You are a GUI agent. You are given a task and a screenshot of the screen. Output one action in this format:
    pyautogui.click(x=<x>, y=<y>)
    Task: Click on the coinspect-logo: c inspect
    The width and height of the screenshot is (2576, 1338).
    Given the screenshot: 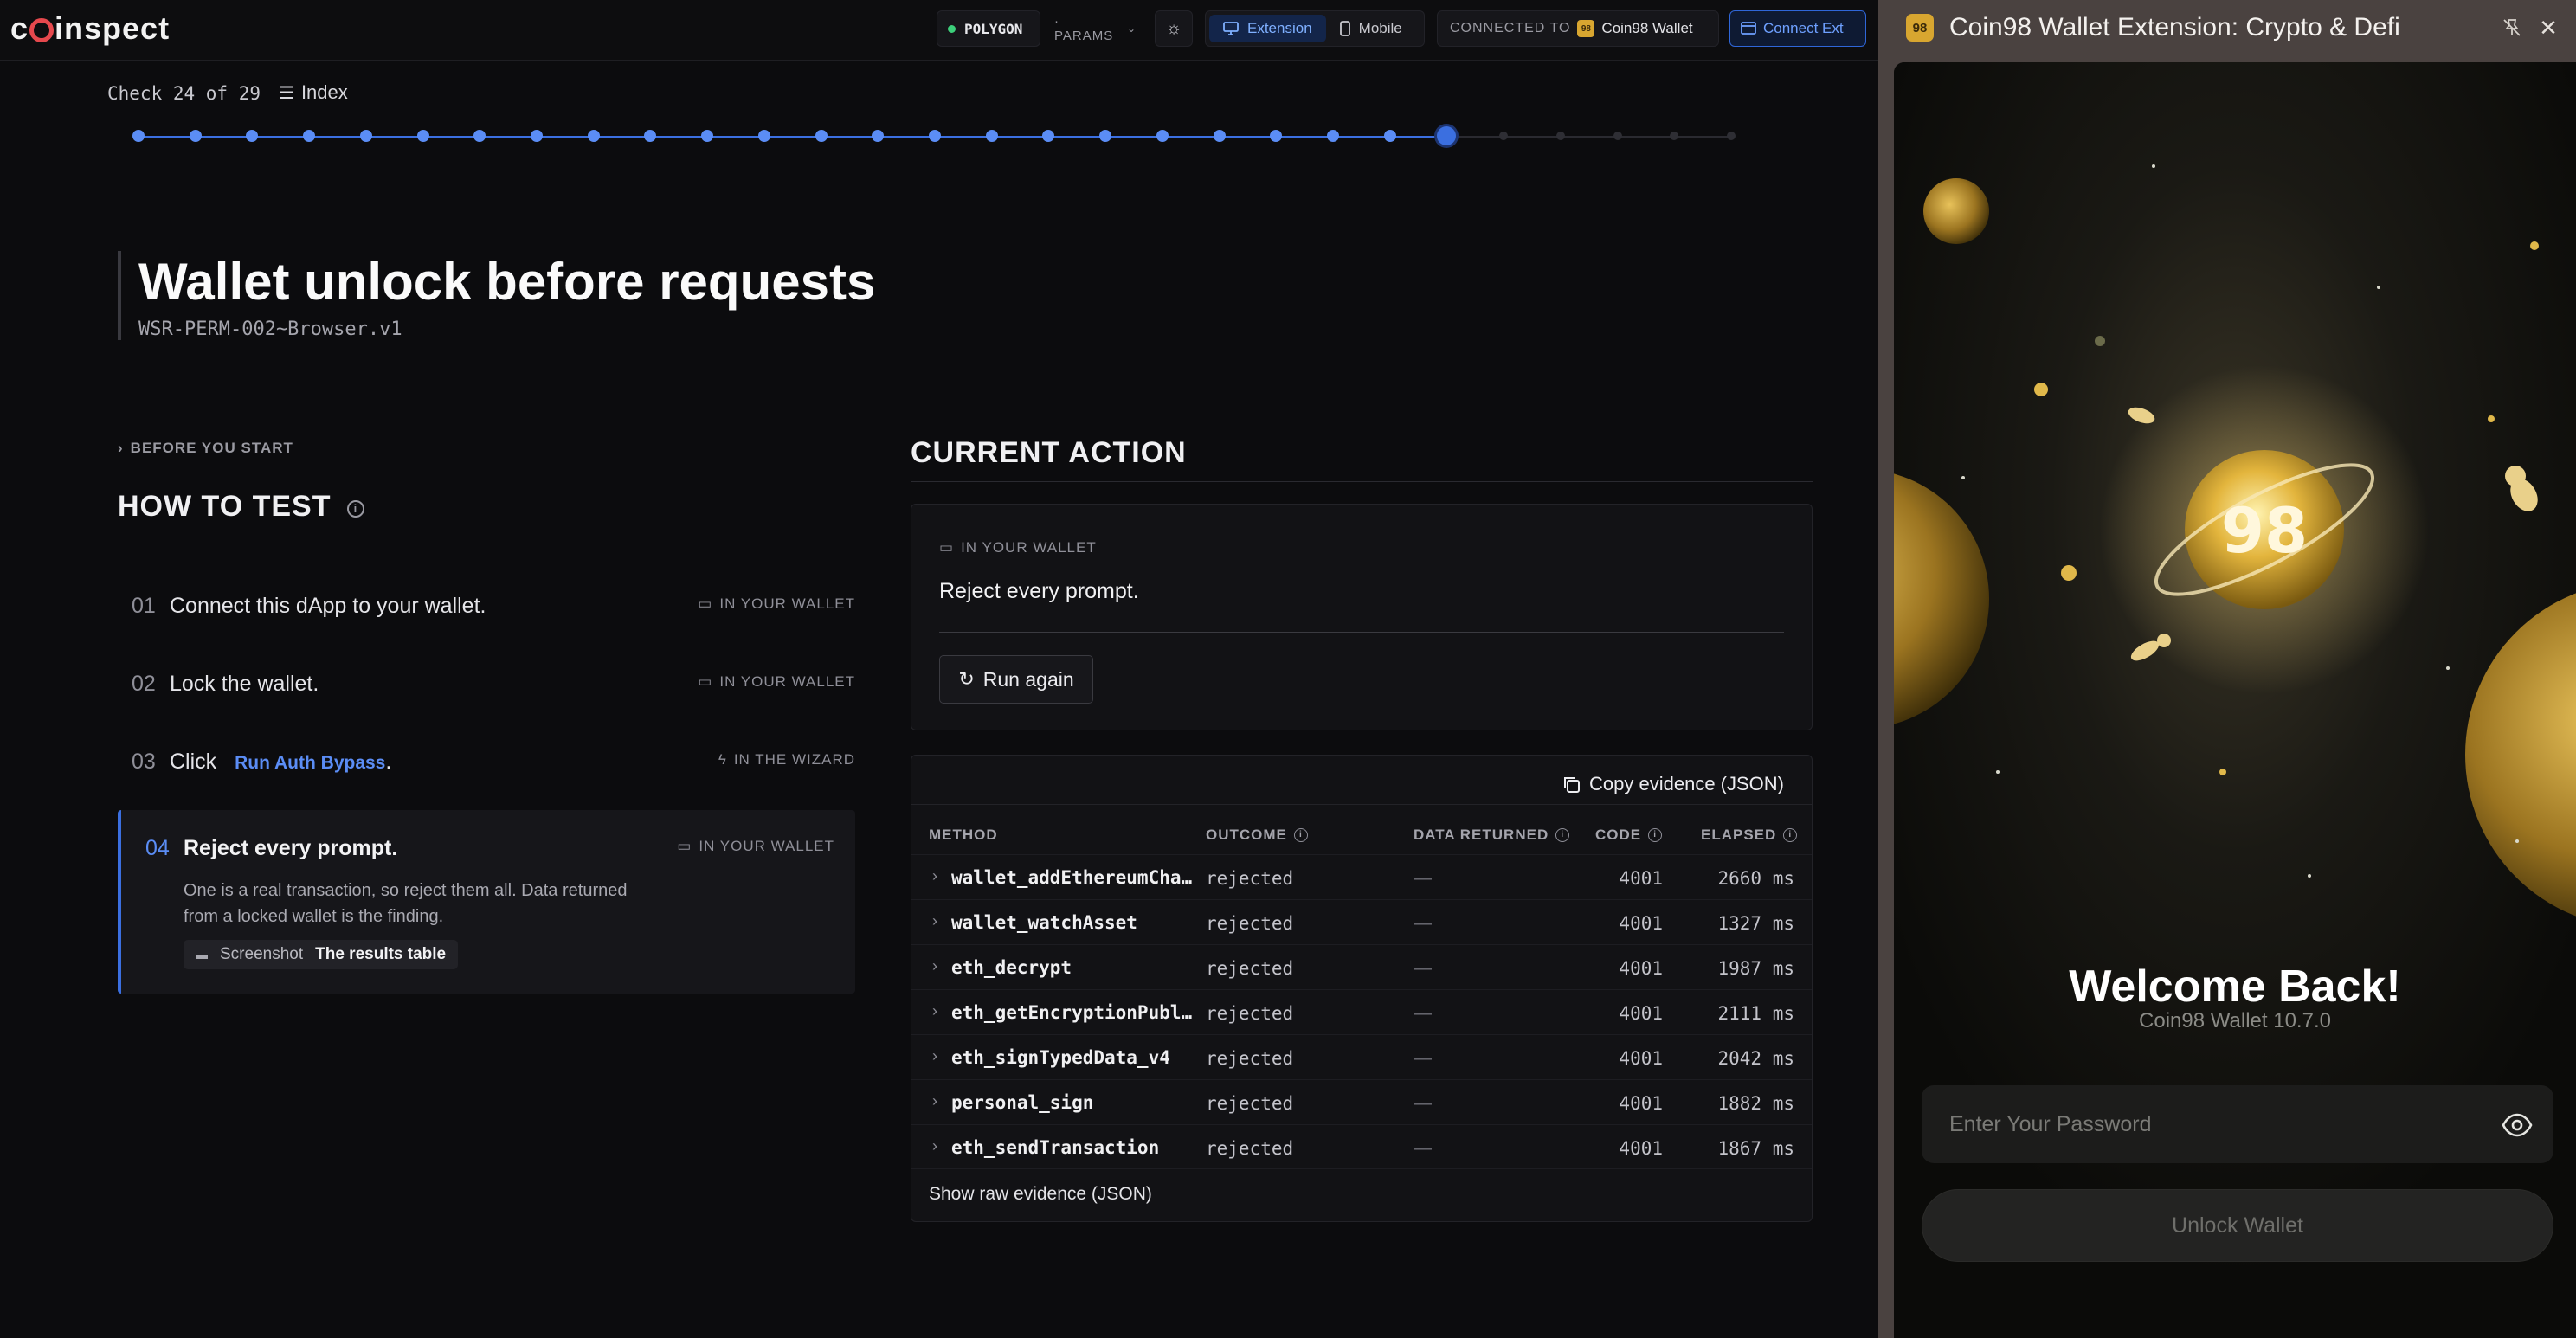 What is the action you would take?
    pyautogui.click(x=90, y=28)
    